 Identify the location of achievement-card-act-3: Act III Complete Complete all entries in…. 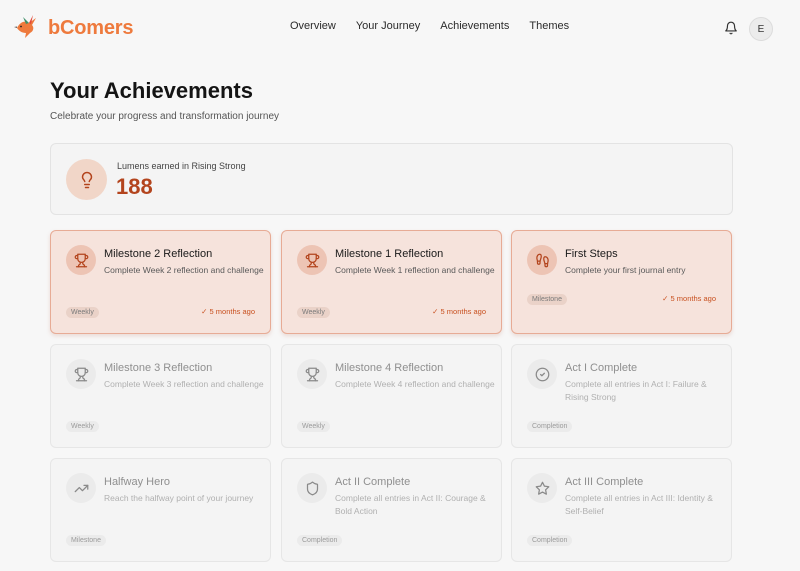
(621, 510).